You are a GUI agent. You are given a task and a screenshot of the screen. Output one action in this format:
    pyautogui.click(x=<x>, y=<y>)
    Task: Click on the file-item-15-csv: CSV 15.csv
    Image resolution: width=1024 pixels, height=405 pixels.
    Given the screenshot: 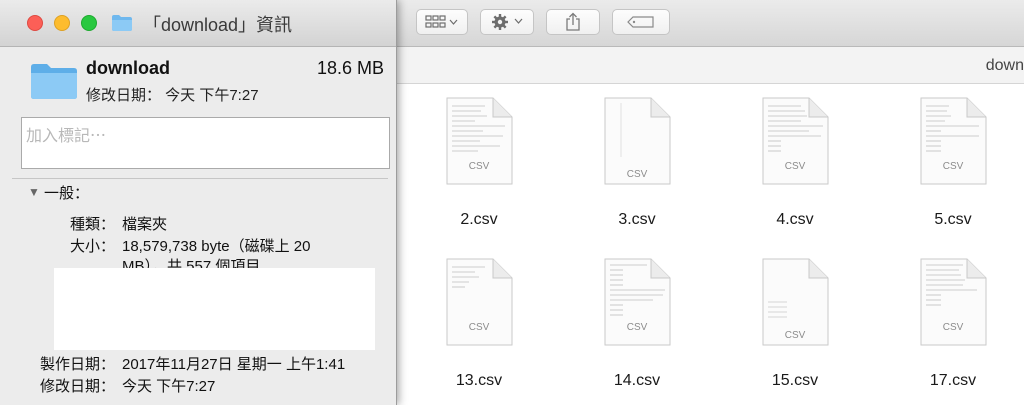 What is the action you would take?
    pyautogui.click(x=795, y=328)
    